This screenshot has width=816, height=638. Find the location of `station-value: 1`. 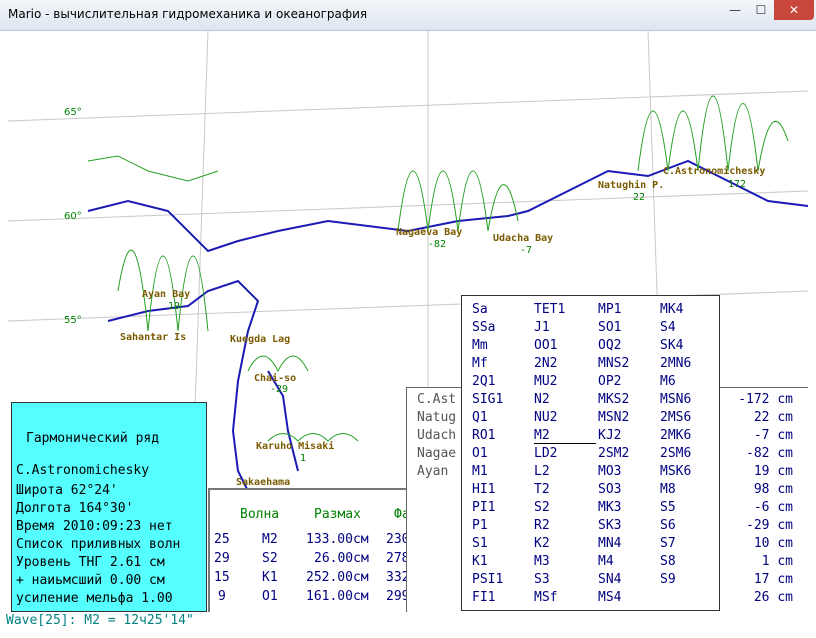

station-value: 1 is located at coordinates (303, 458).